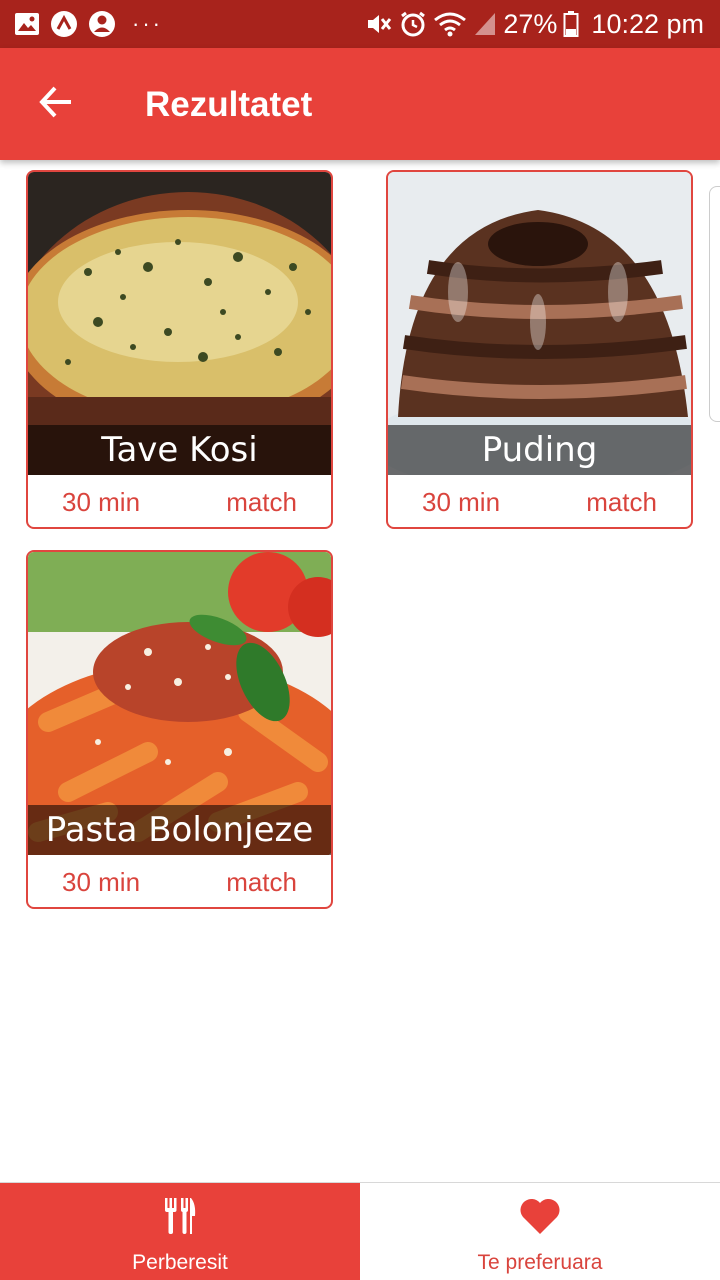 Image resolution: width=720 pixels, height=1280 pixels. Describe the element at coordinates (571, 24) in the screenshot. I see `battery-icon` at that location.